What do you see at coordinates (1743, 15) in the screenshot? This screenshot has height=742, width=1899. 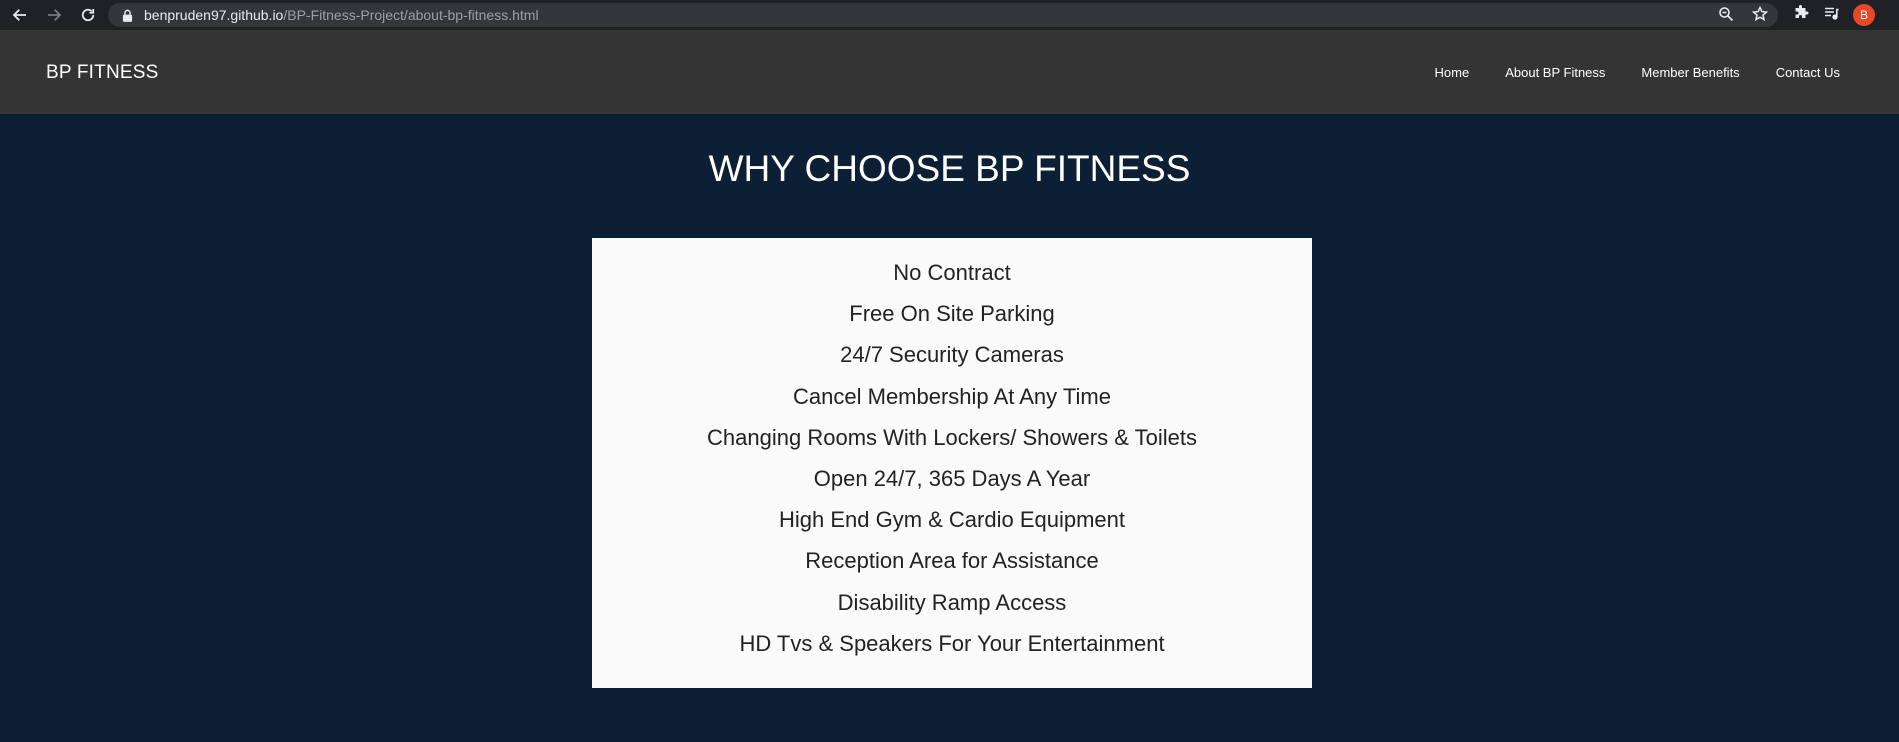 I see `address-bar-actions` at bounding box center [1743, 15].